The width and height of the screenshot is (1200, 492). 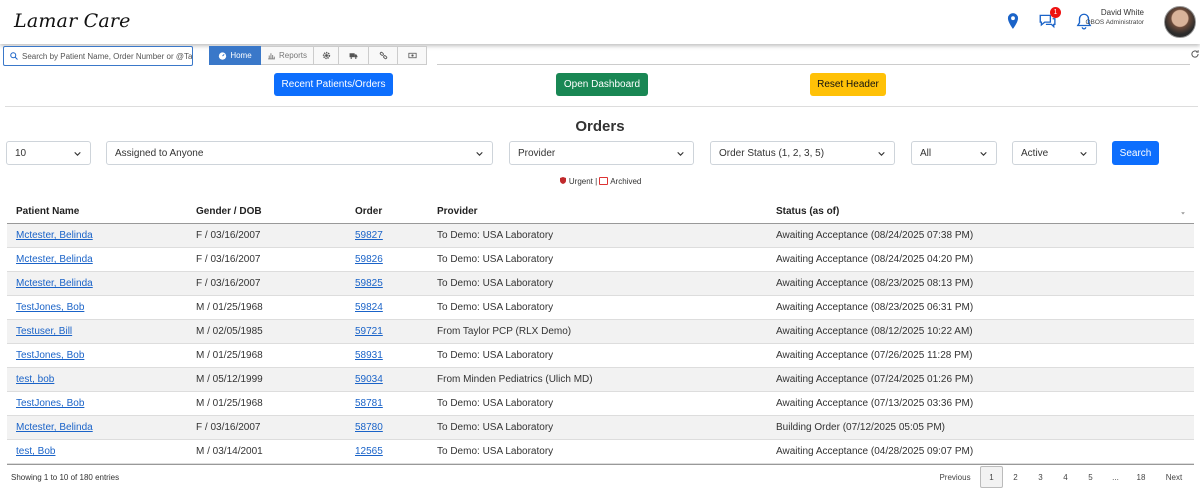 I want to click on open-dashboard-button: Open Dashboard, so click(x=602, y=84).